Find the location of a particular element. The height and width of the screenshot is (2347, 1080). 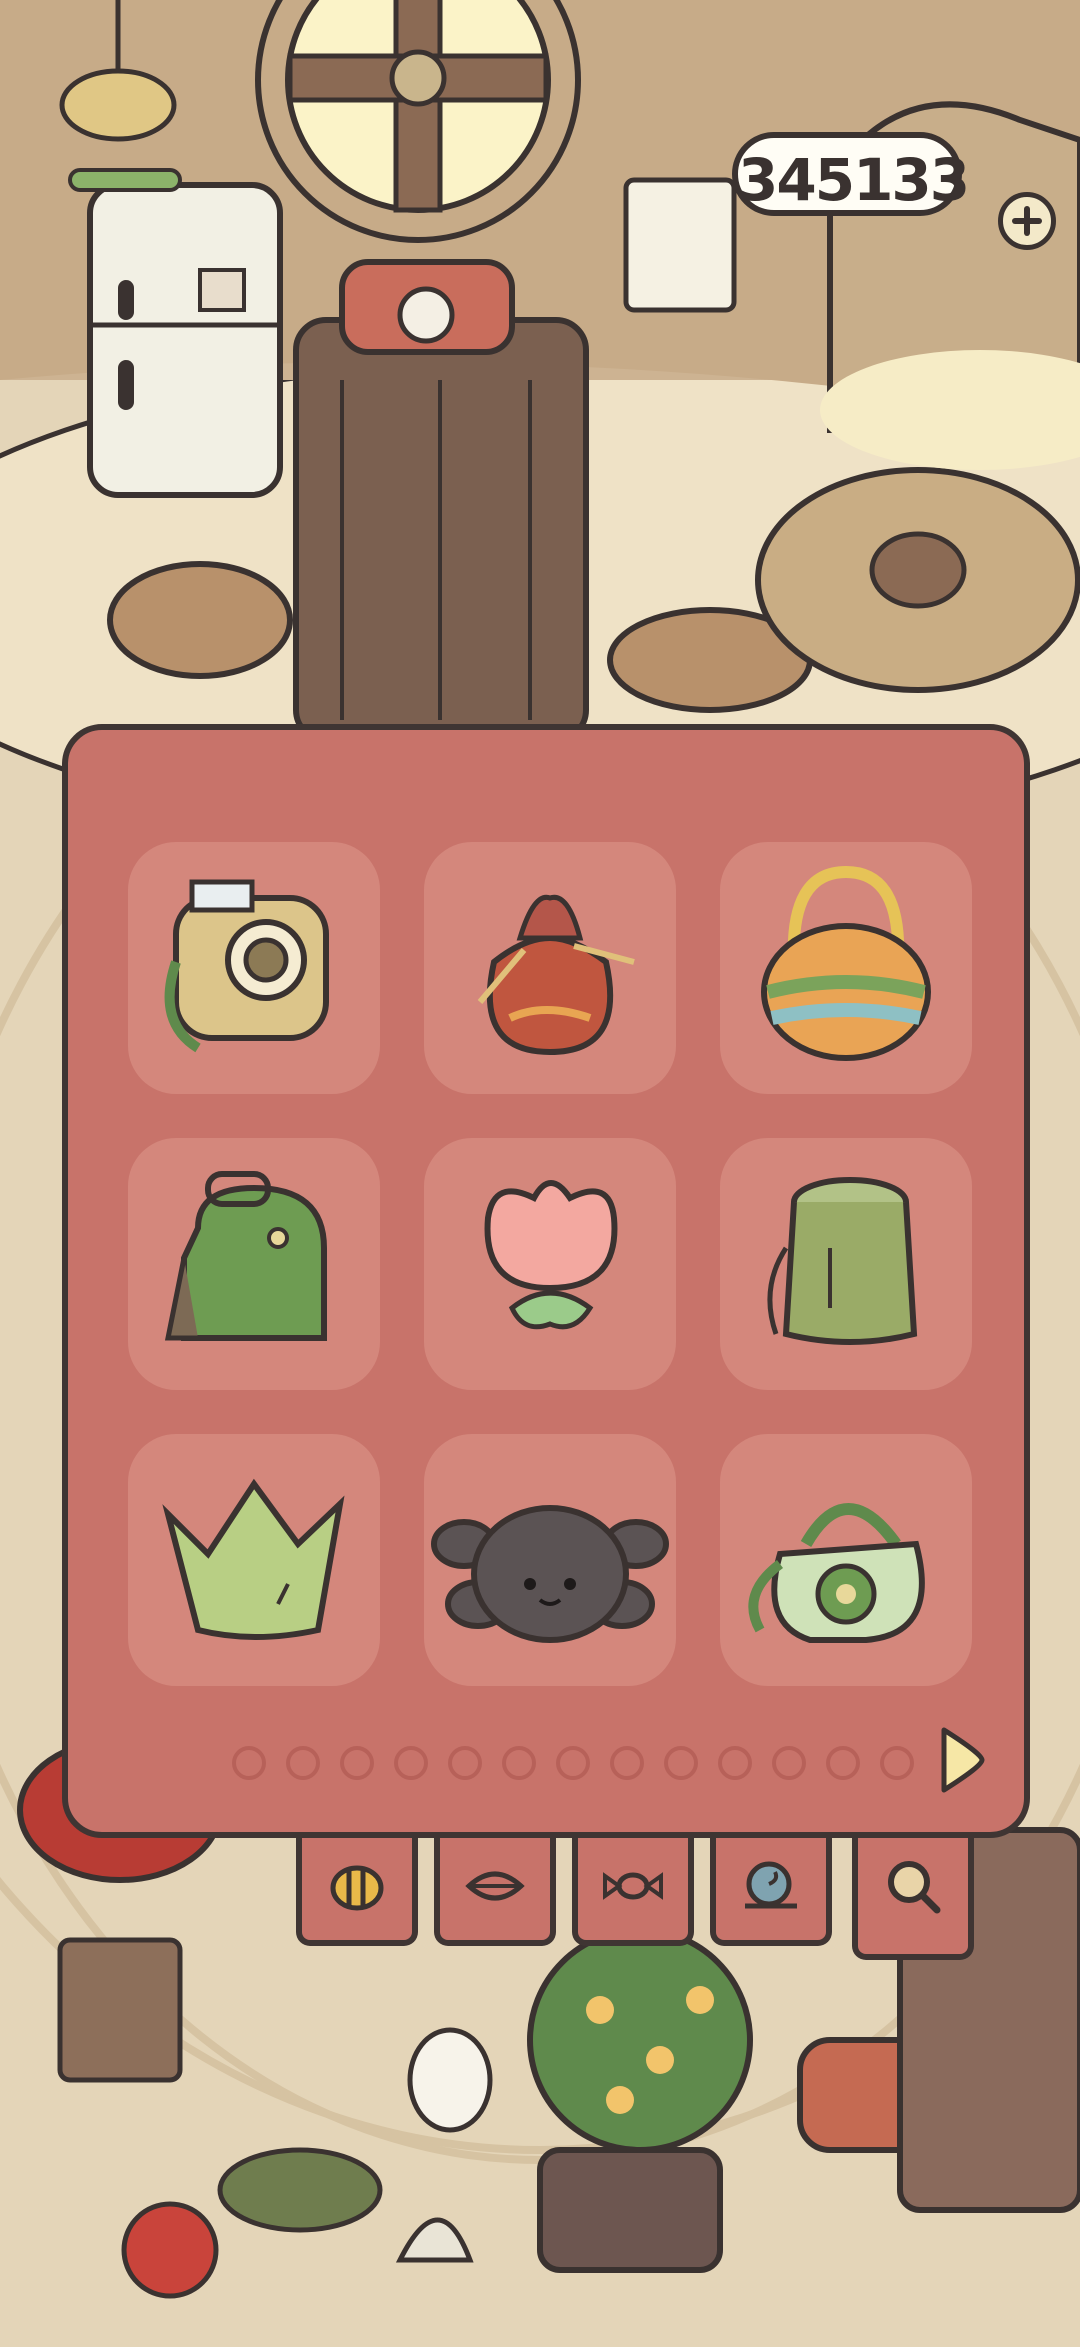

backpack-icon is located at coordinates (245, 1256).